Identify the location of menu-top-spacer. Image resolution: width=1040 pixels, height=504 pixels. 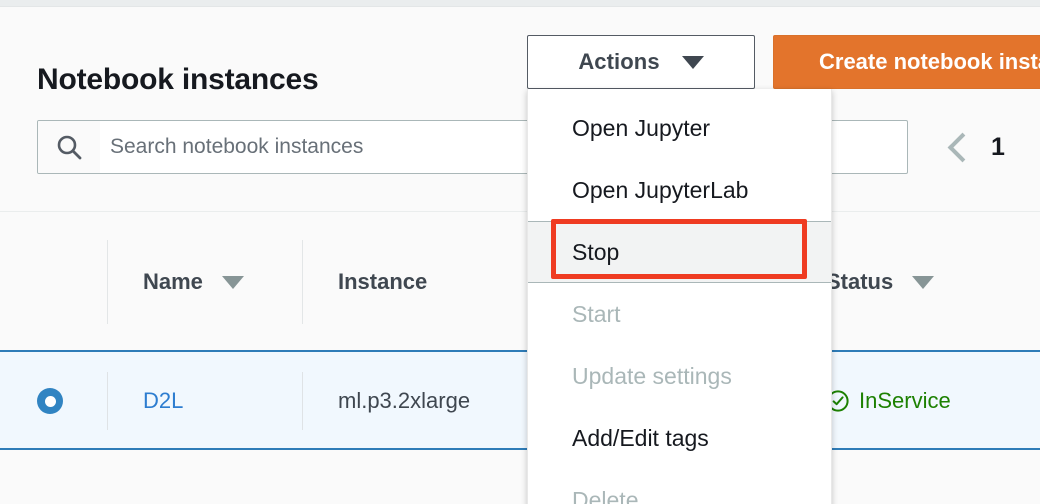
(679, 93).